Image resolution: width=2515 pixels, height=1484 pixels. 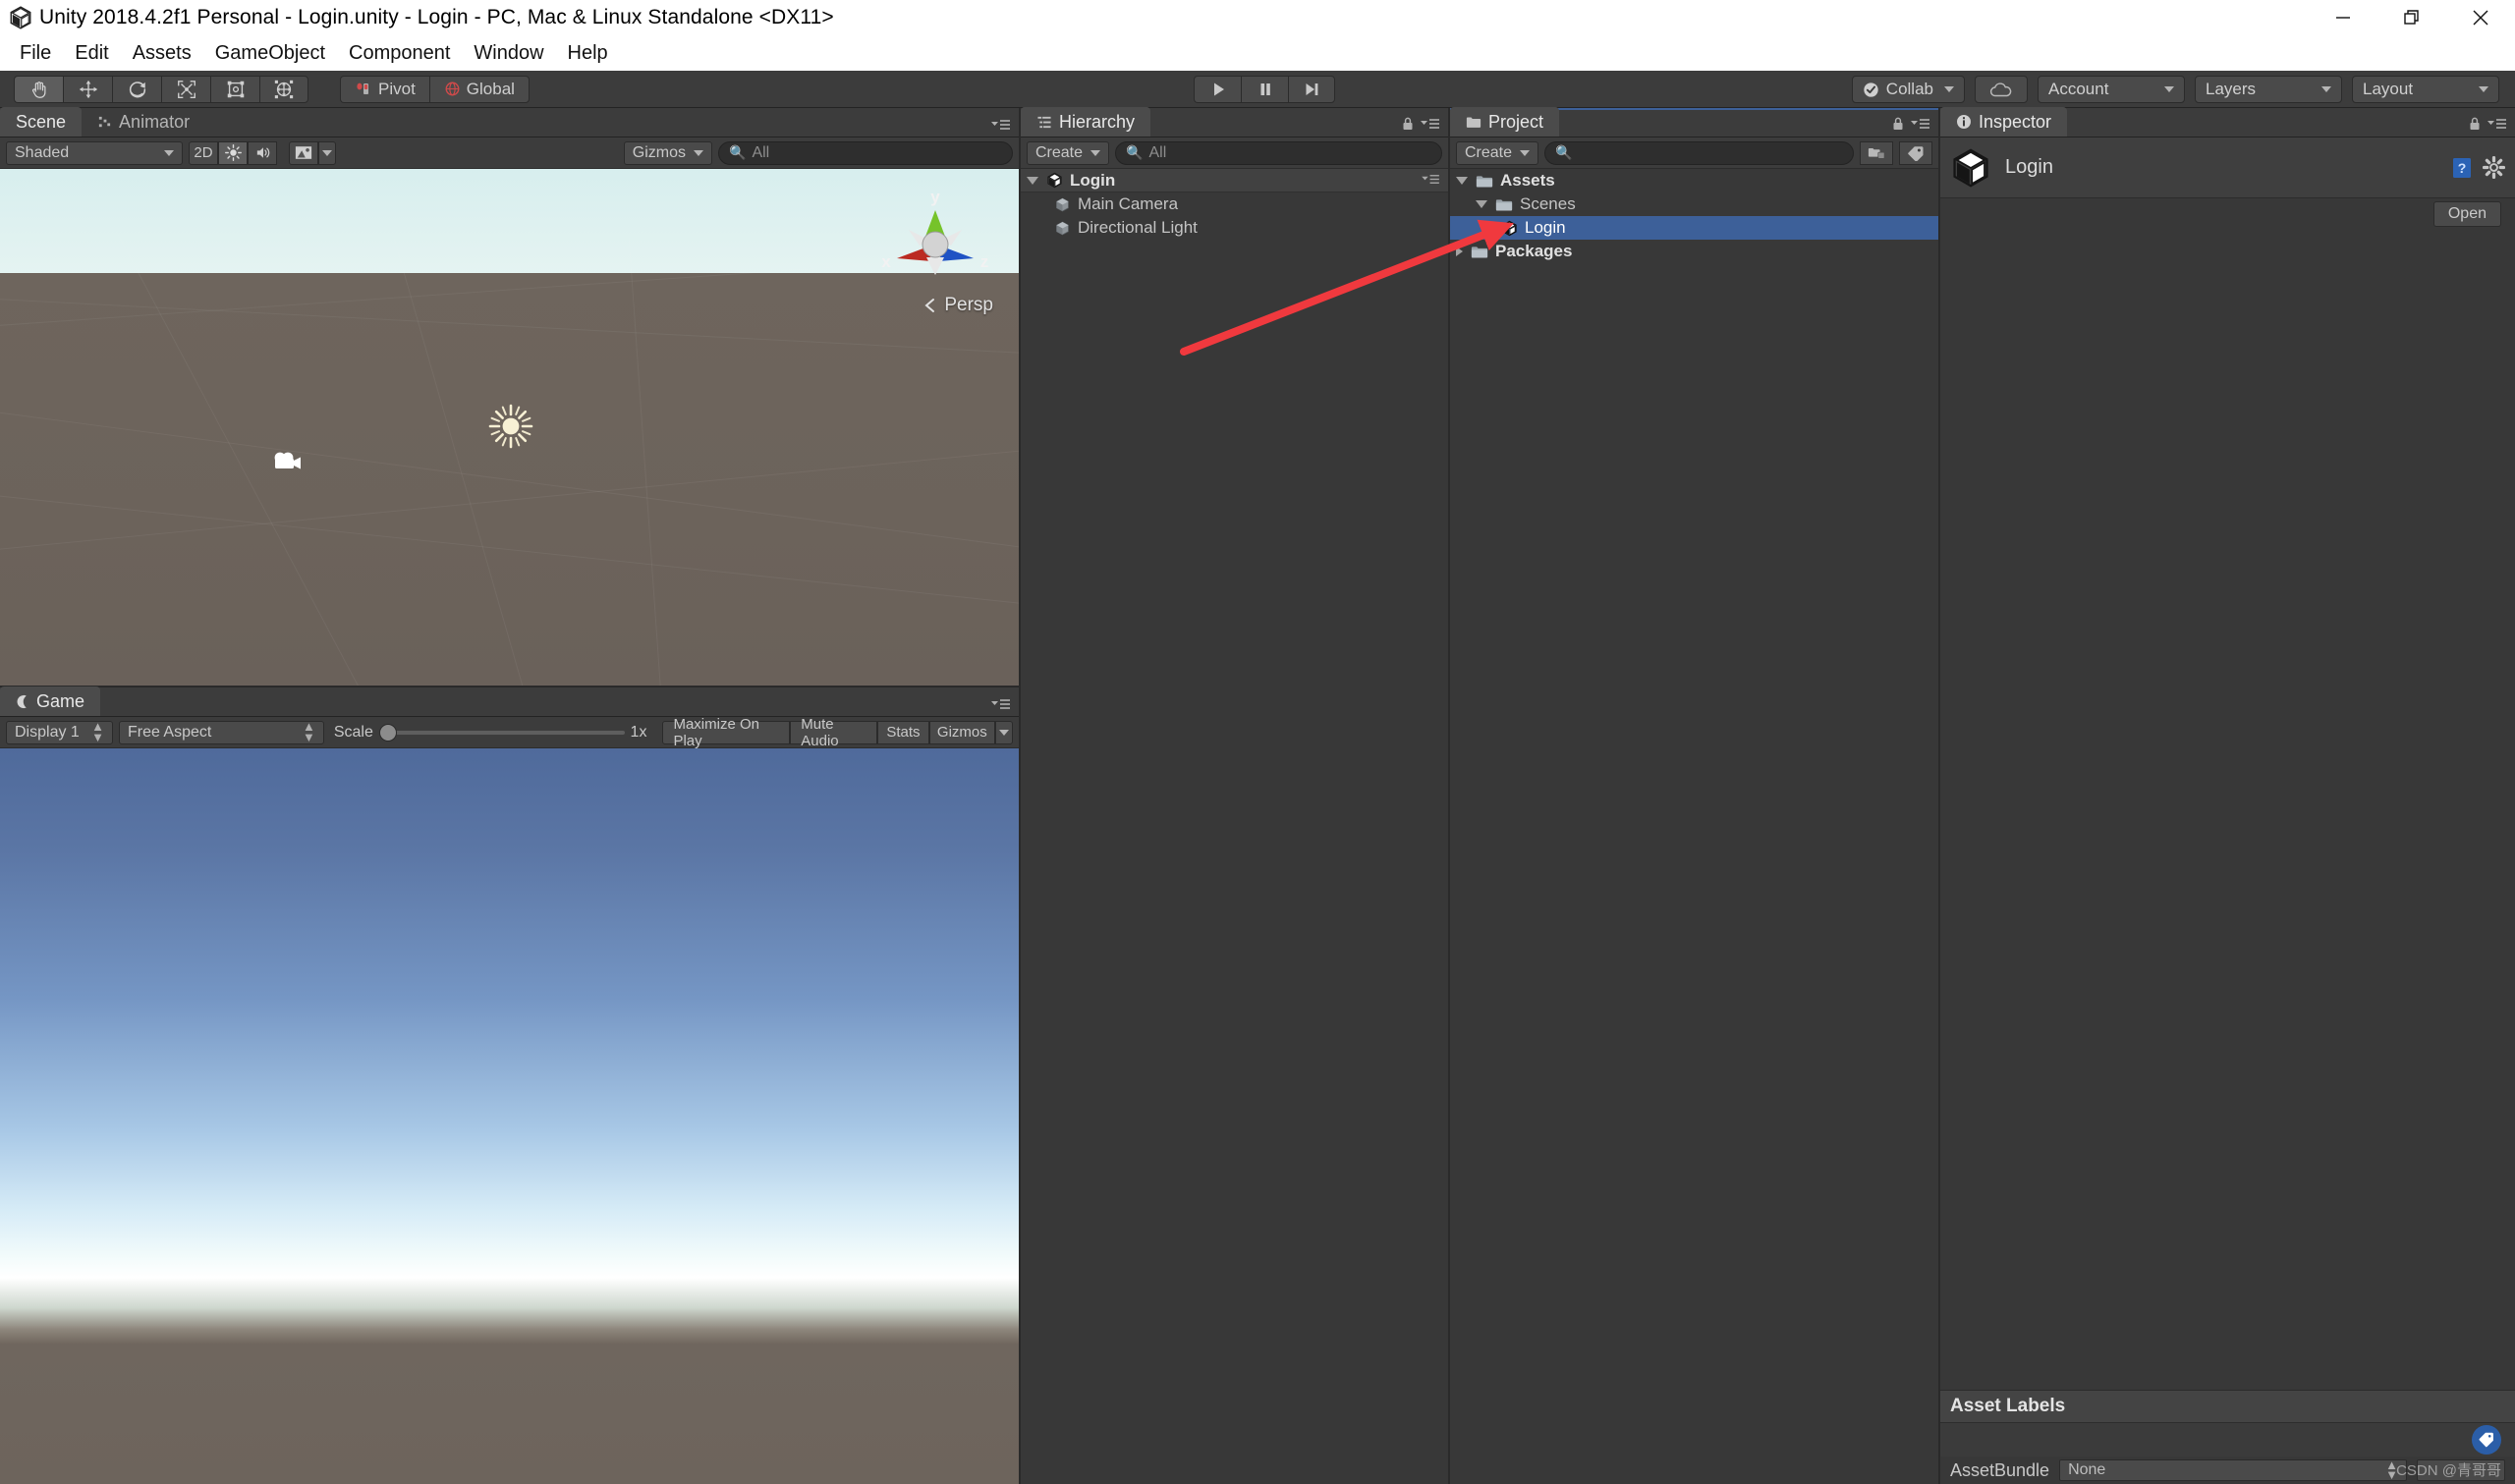 What do you see at coordinates (2478, 168) in the screenshot?
I see `inspector-header-actions: ?` at bounding box center [2478, 168].